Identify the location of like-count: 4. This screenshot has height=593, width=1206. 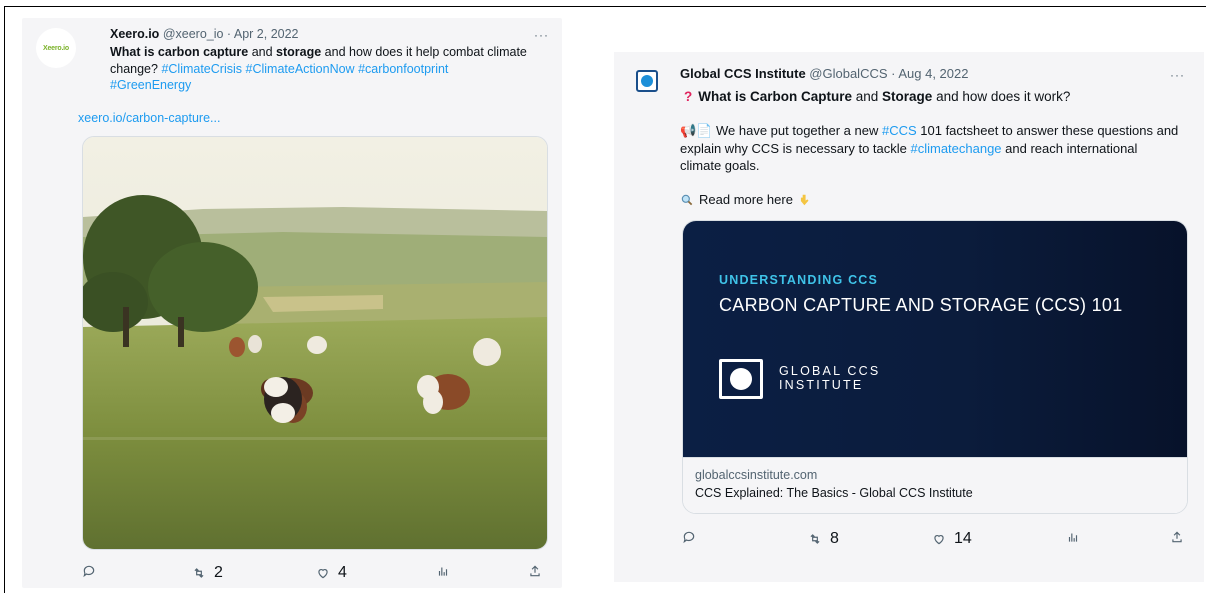
(342, 572).